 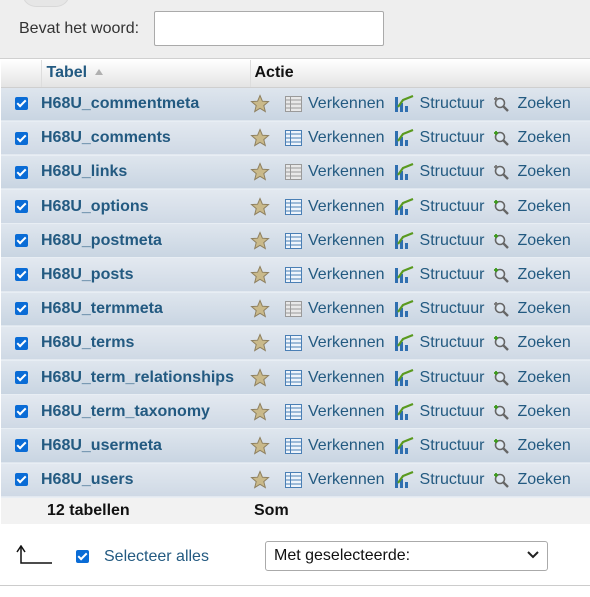 I want to click on structure-label: Structuur, so click(x=452, y=275).